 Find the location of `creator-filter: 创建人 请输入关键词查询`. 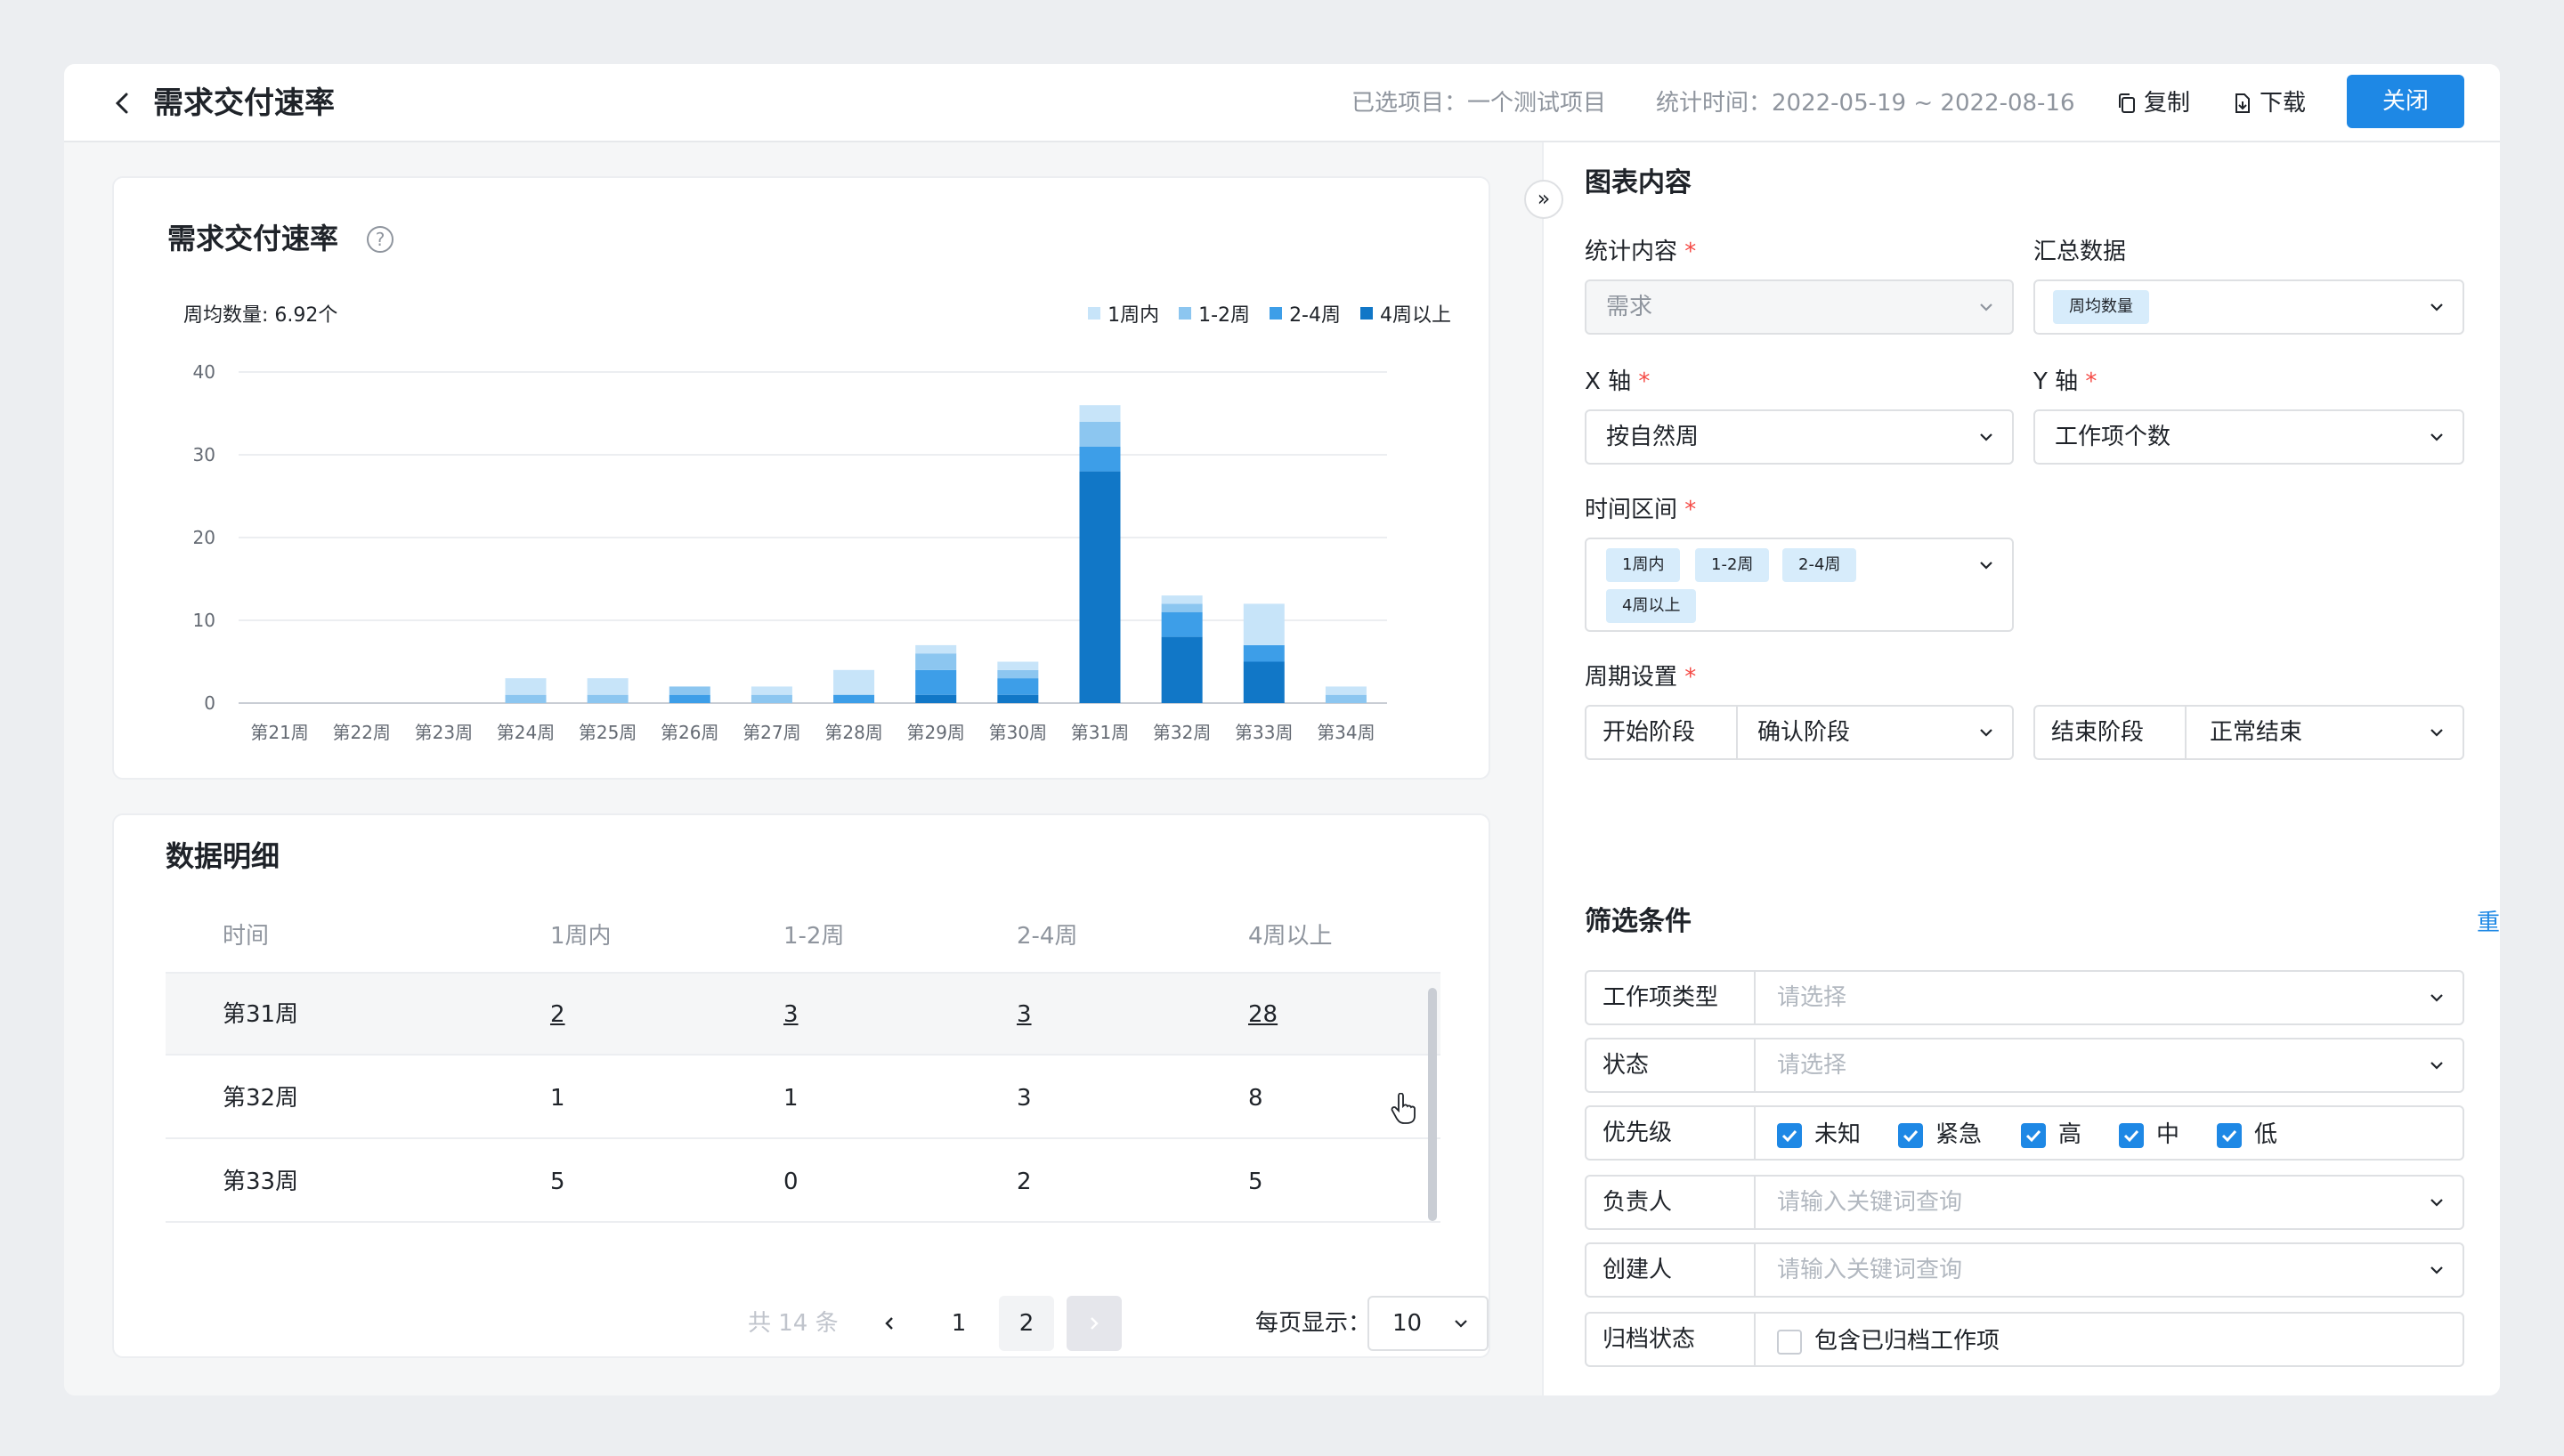

creator-filter: 创建人 请输入关键词查询 is located at coordinates (2024, 1270).